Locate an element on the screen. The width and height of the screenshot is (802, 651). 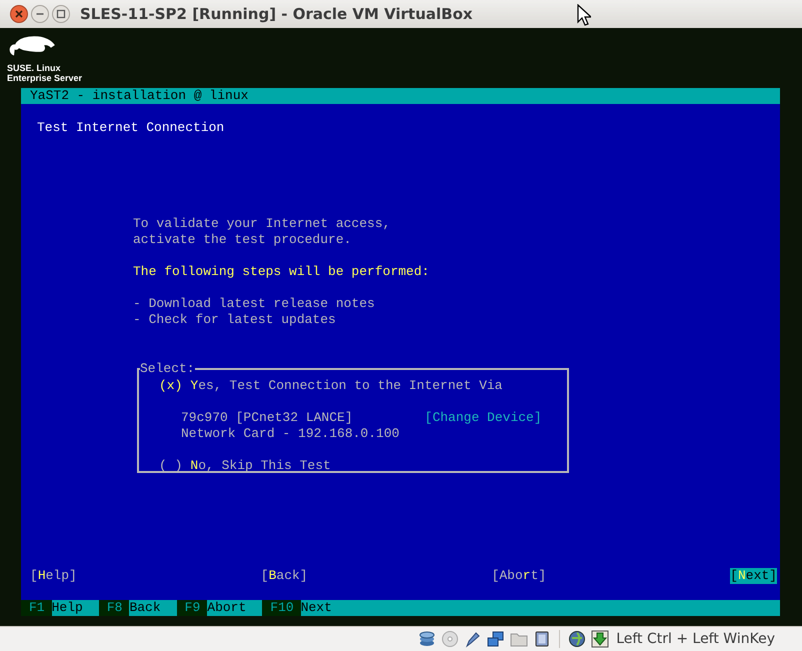
step-item: - Check for latest updates is located at coordinates (235, 320).